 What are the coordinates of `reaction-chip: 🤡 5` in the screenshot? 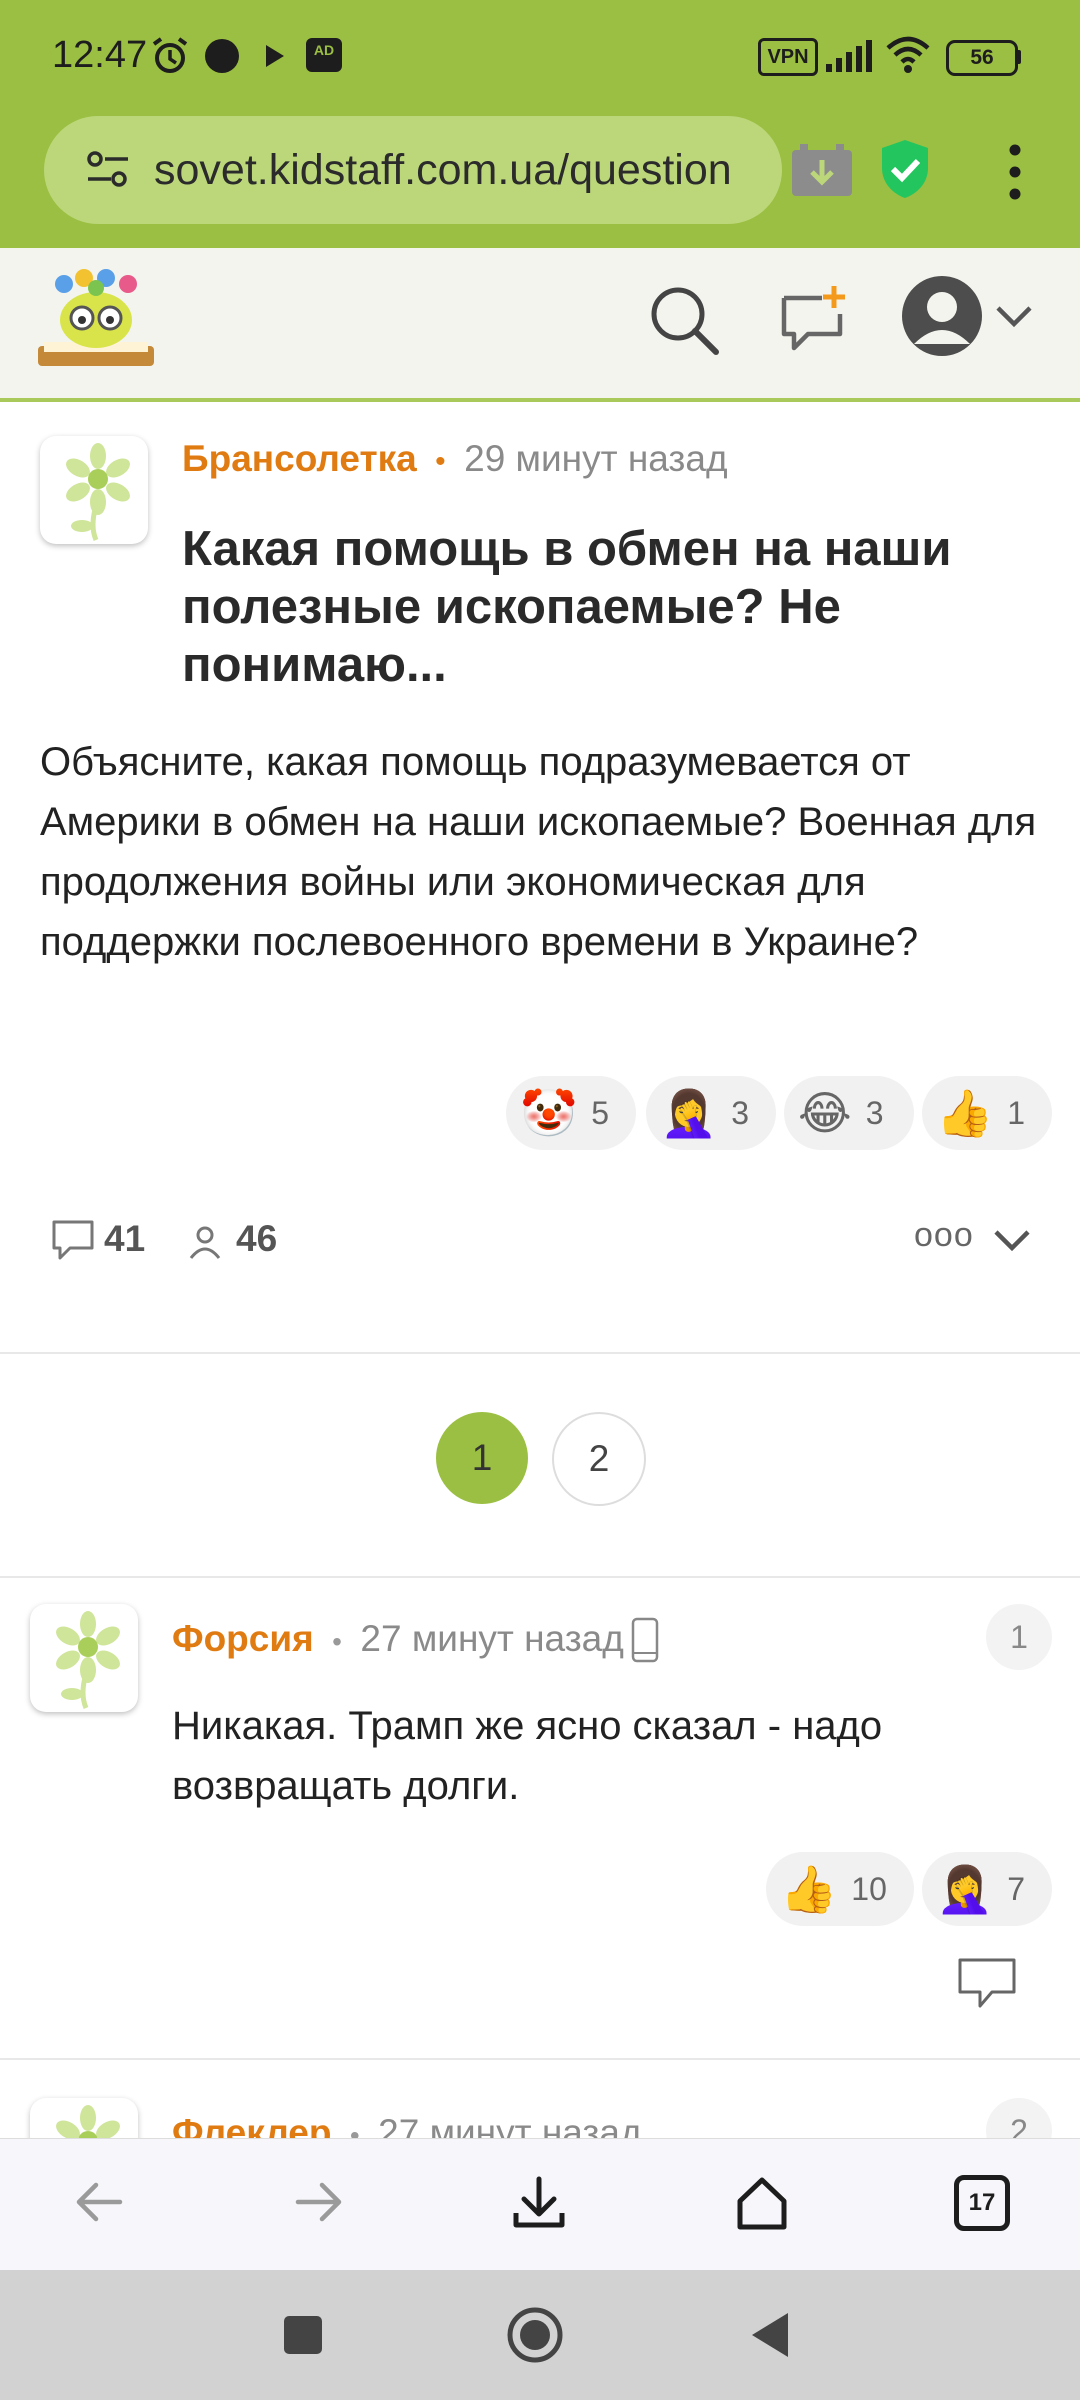 It's located at (571, 1113).